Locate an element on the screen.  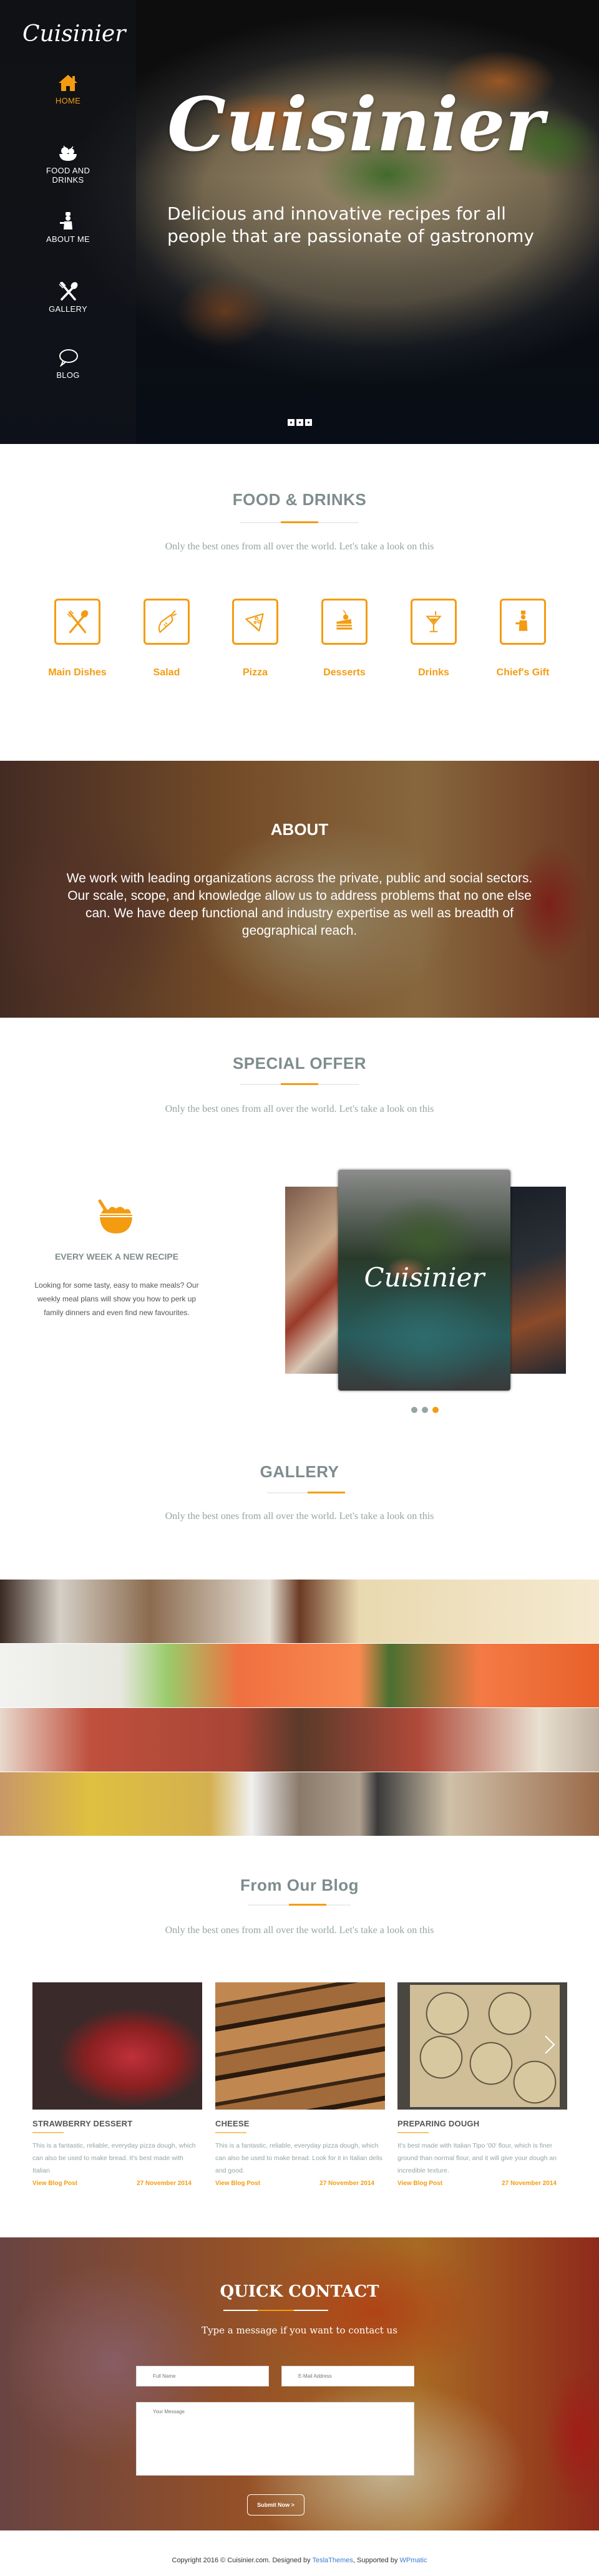
section-title: GALLERY is located at coordinates (299, 1471).